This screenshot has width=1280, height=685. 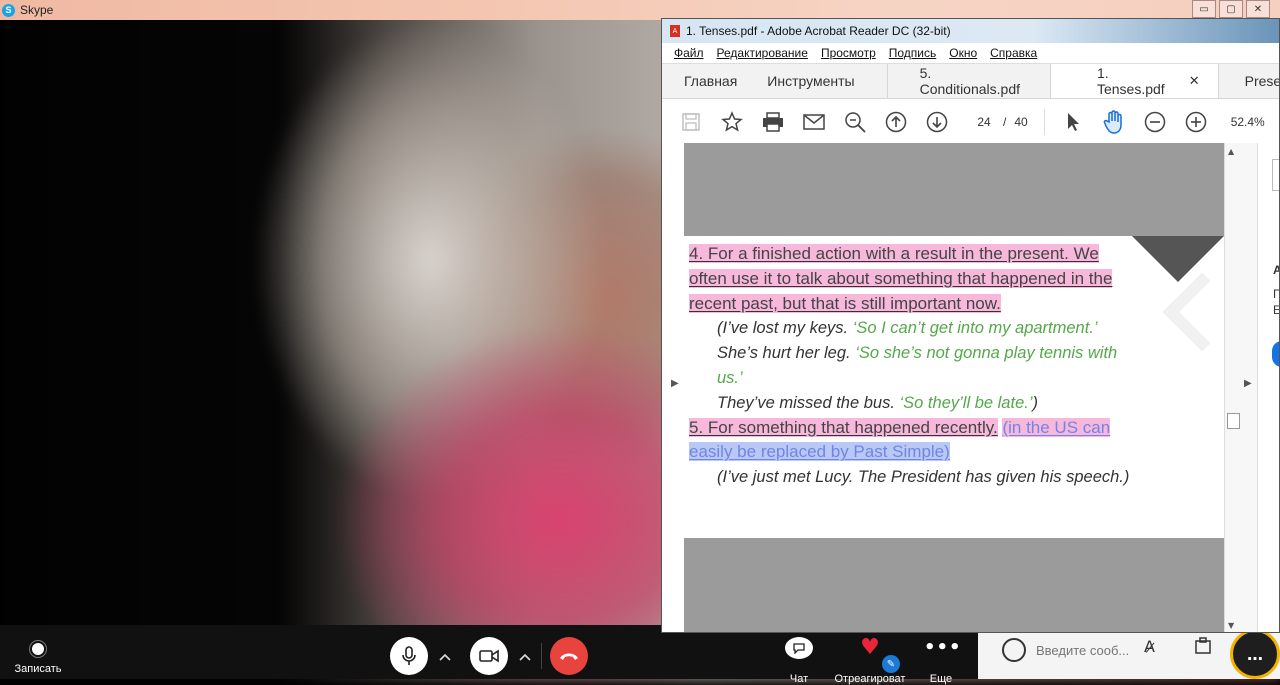 What do you see at coordinates (689, 53) in the screenshot?
I see `menu-file: Файл` at bounding box center [689, 53].